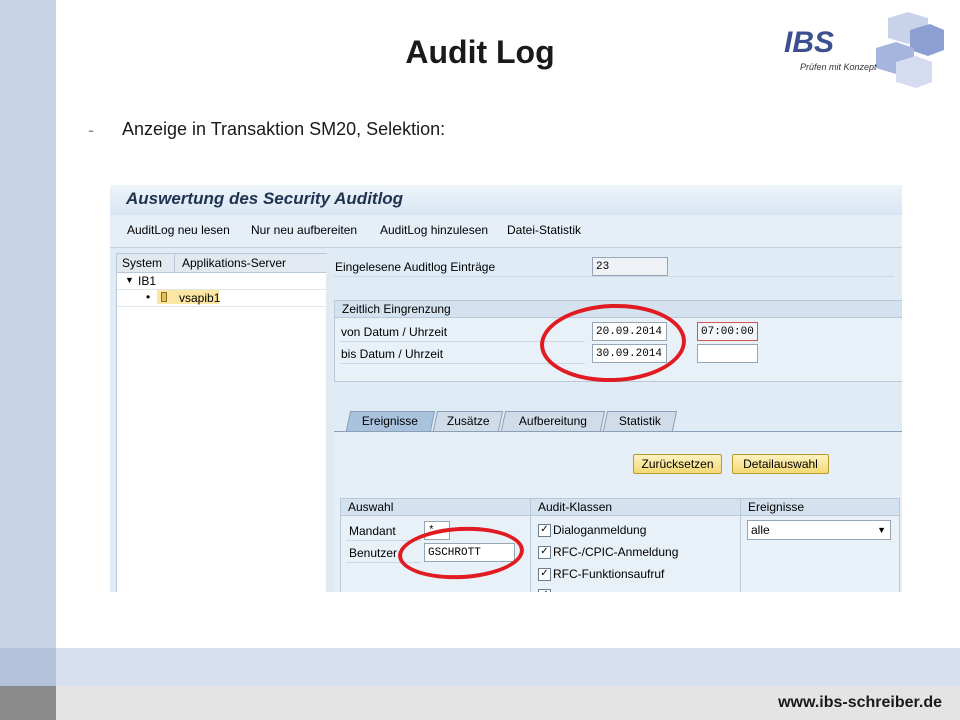 This screenshot has width=960, height=720. What do you see at coordinates (415, 267) in the screenshot?
I see `entries-label: Eingelesene Auditlog Einträge` at bounding box center [415, 267].